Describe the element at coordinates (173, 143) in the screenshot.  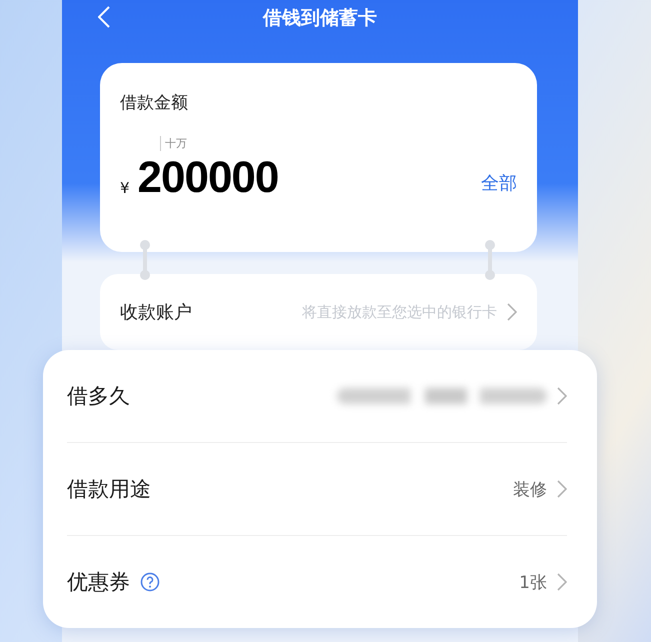
I see `unit-hint: 十万` at that location.